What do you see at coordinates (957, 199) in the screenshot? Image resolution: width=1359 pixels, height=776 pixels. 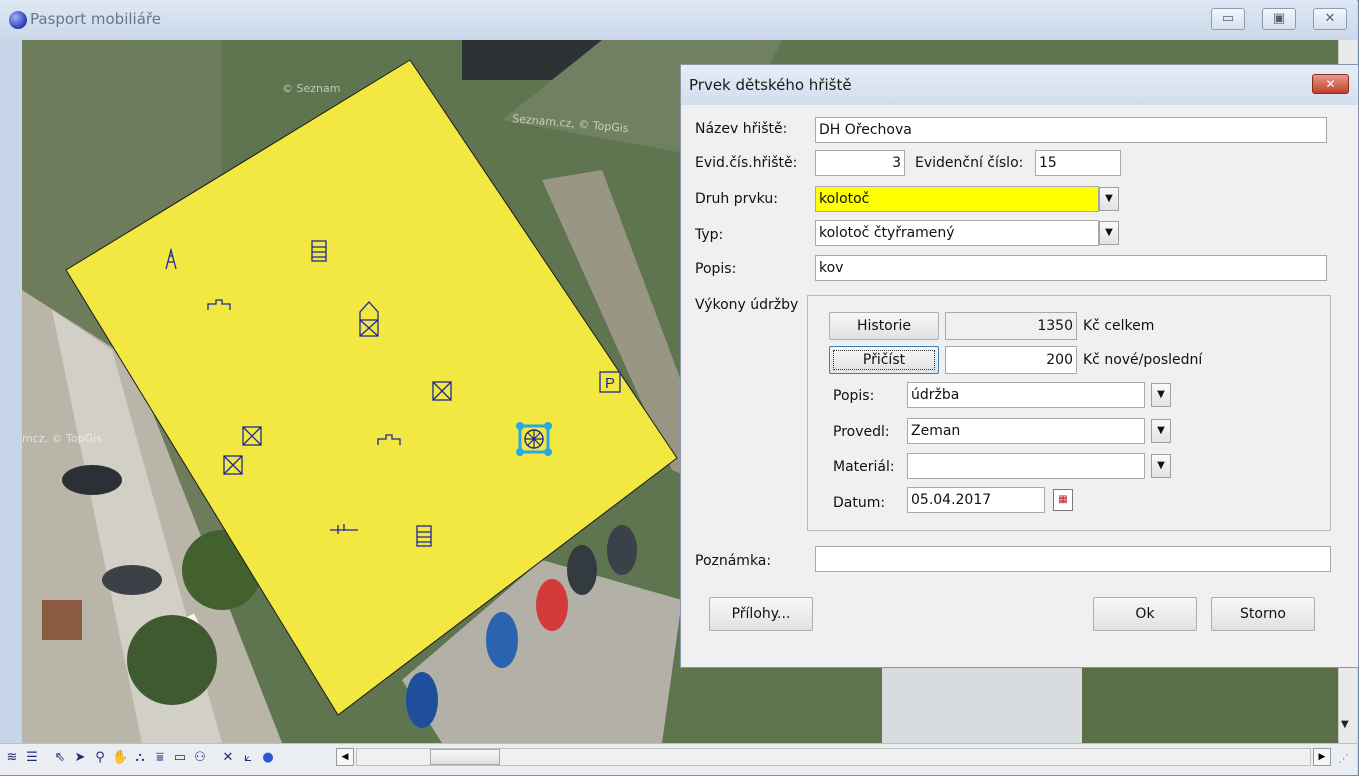 I see `druh-select: kolotoč` at bounding box center [957, 199].